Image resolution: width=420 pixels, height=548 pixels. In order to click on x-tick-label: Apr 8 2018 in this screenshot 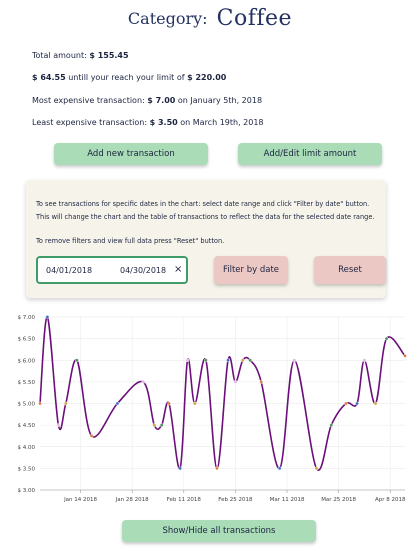, I will do `click(390, 500)`.